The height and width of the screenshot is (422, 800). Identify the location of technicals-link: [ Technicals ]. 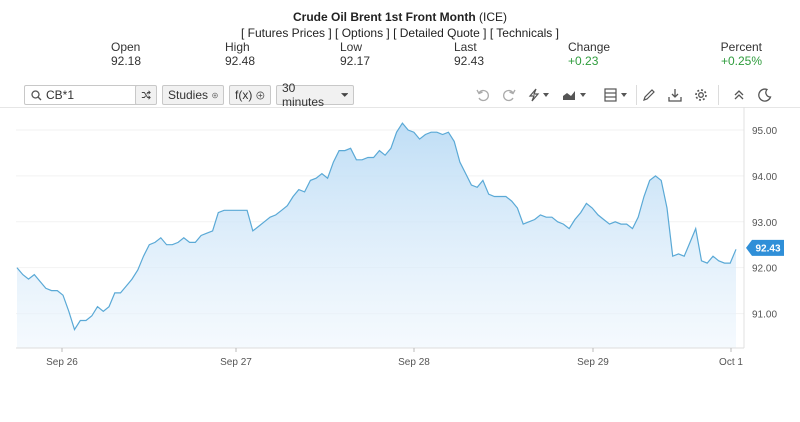
(524, 33).